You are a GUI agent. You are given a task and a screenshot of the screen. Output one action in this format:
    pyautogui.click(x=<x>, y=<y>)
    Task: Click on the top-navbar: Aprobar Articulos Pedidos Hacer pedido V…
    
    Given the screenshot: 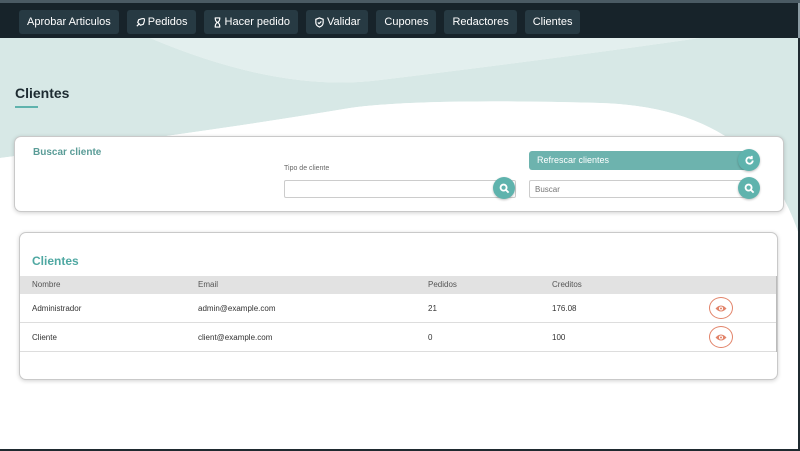 What is the action you would take?
    pyautogui.click(x=400, y=20)
    